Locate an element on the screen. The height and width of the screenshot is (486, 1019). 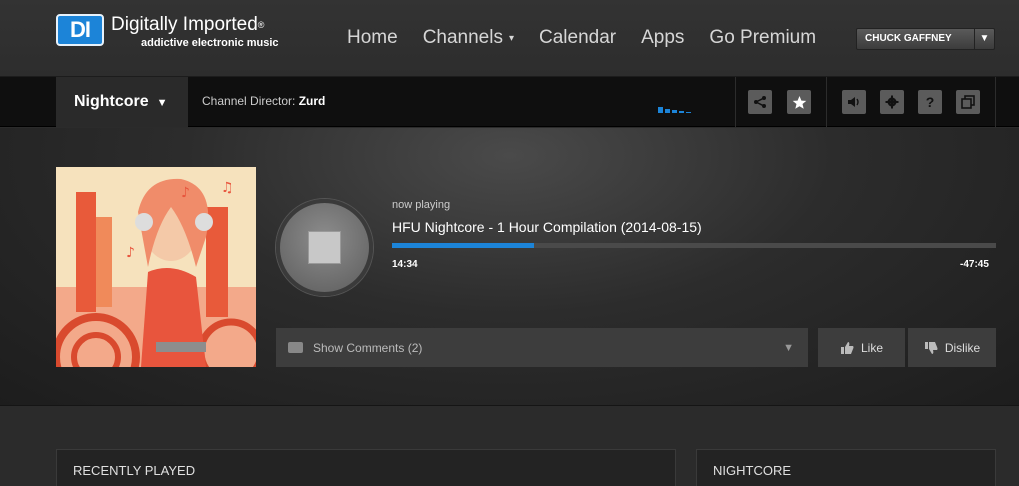
panel-title: NIGHTCORE is located at coordinates (752, 470).